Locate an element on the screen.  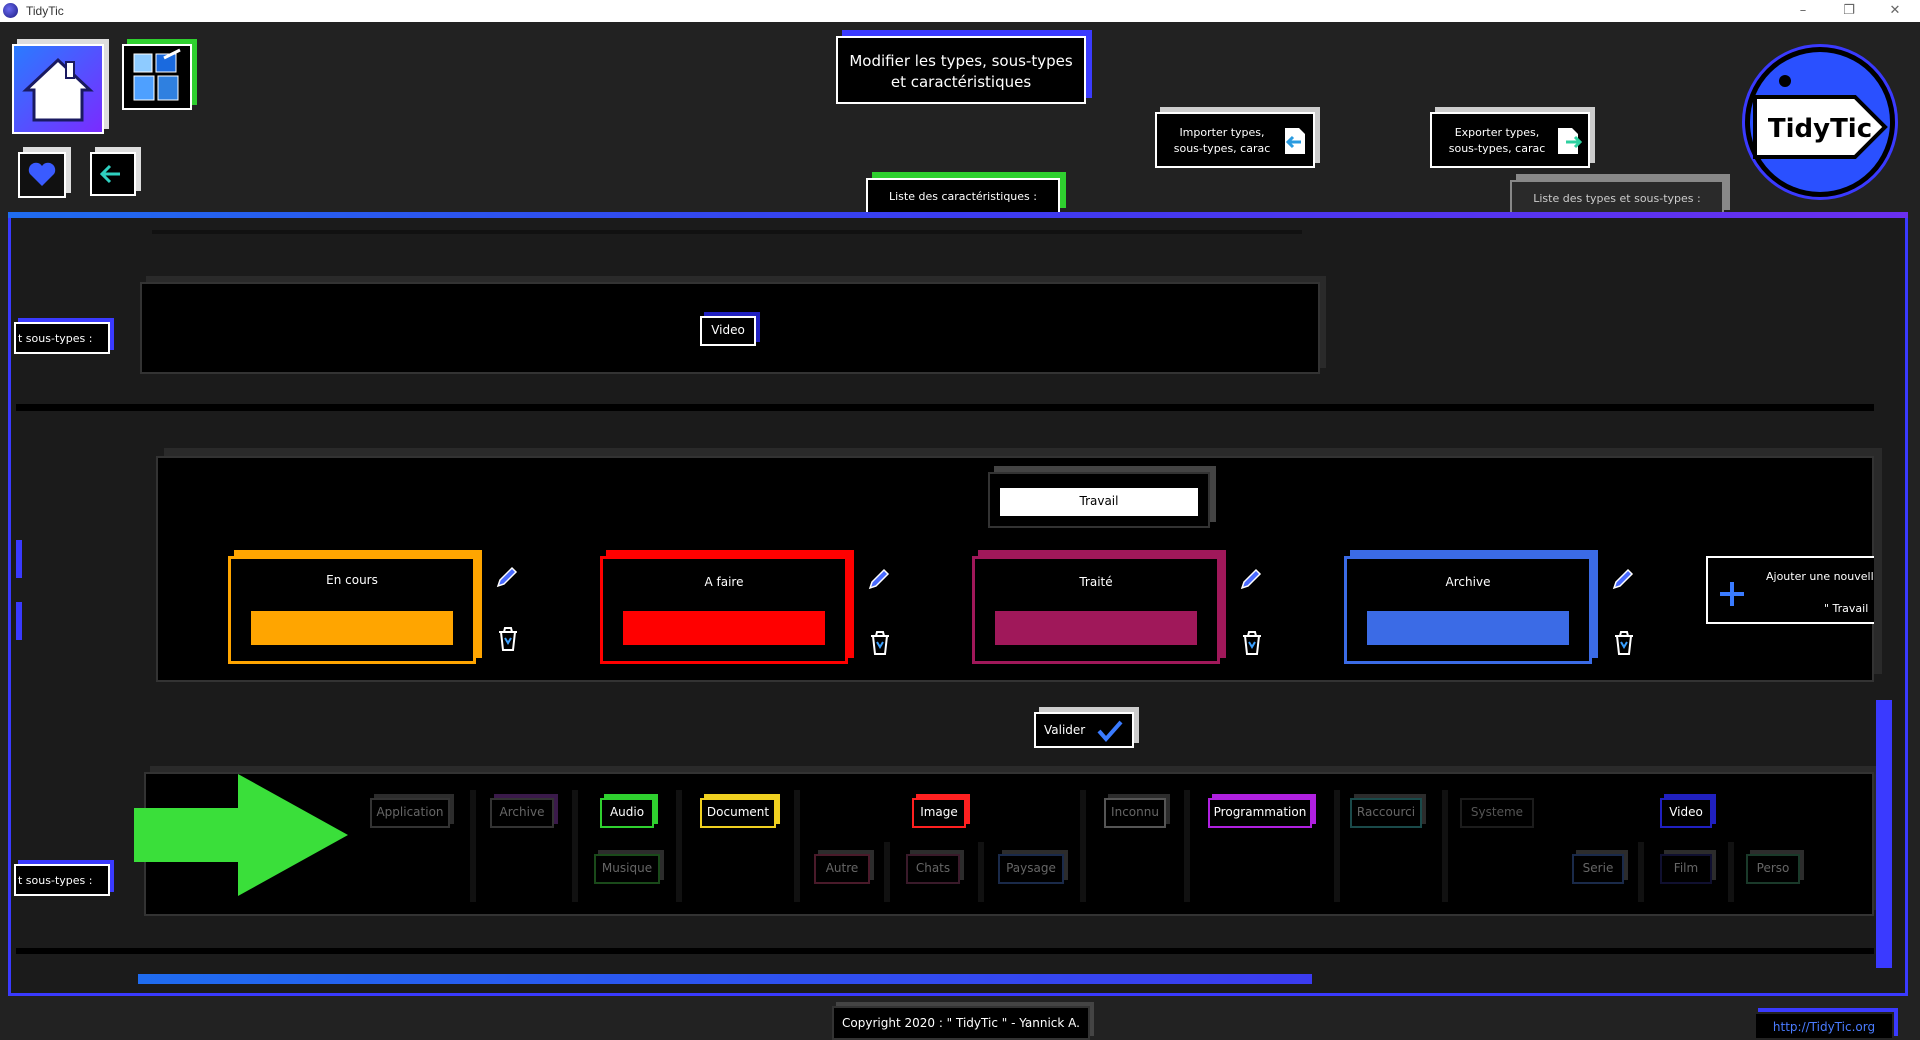
tidytic-logo: TidyTic is located at coordinates (1820, 122).